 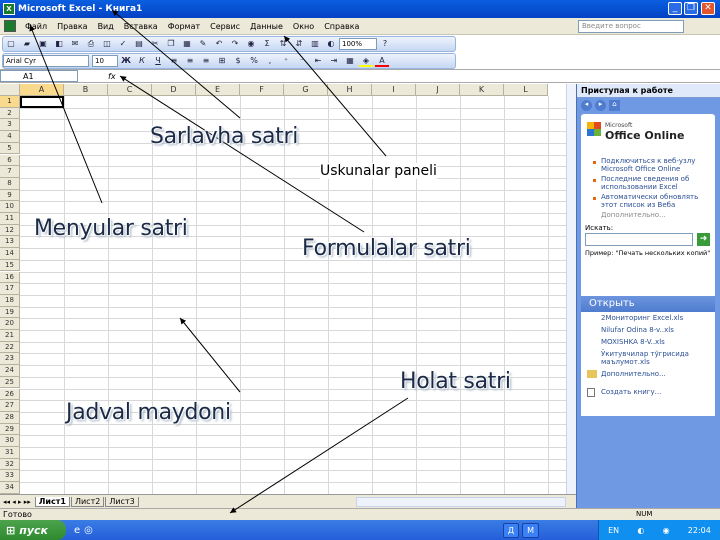 What do you see at coordinates (148, 412) in the screenshot?
I see `annotation-table-area: Jadval maydoni` at bounding box center [148, 412].